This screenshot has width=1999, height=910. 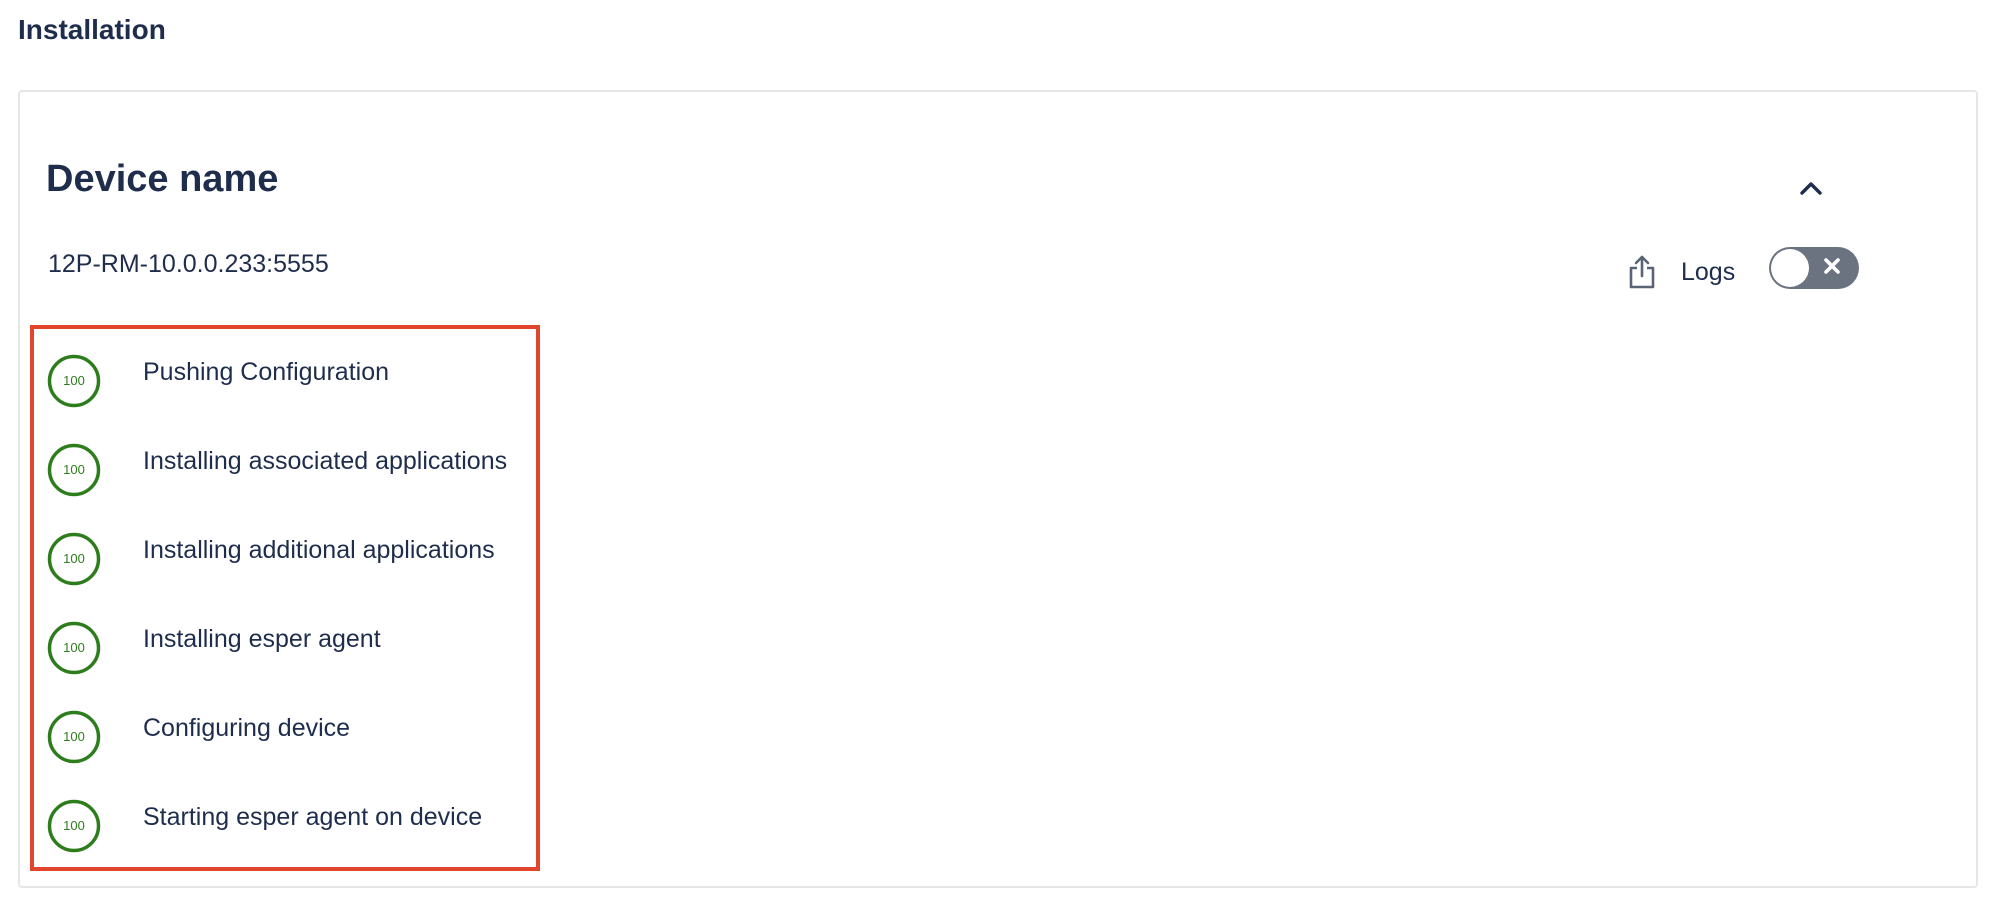 I want to click on step-installing-additional-applications: 100 Installing additional applications, so click(x=286, y=559).